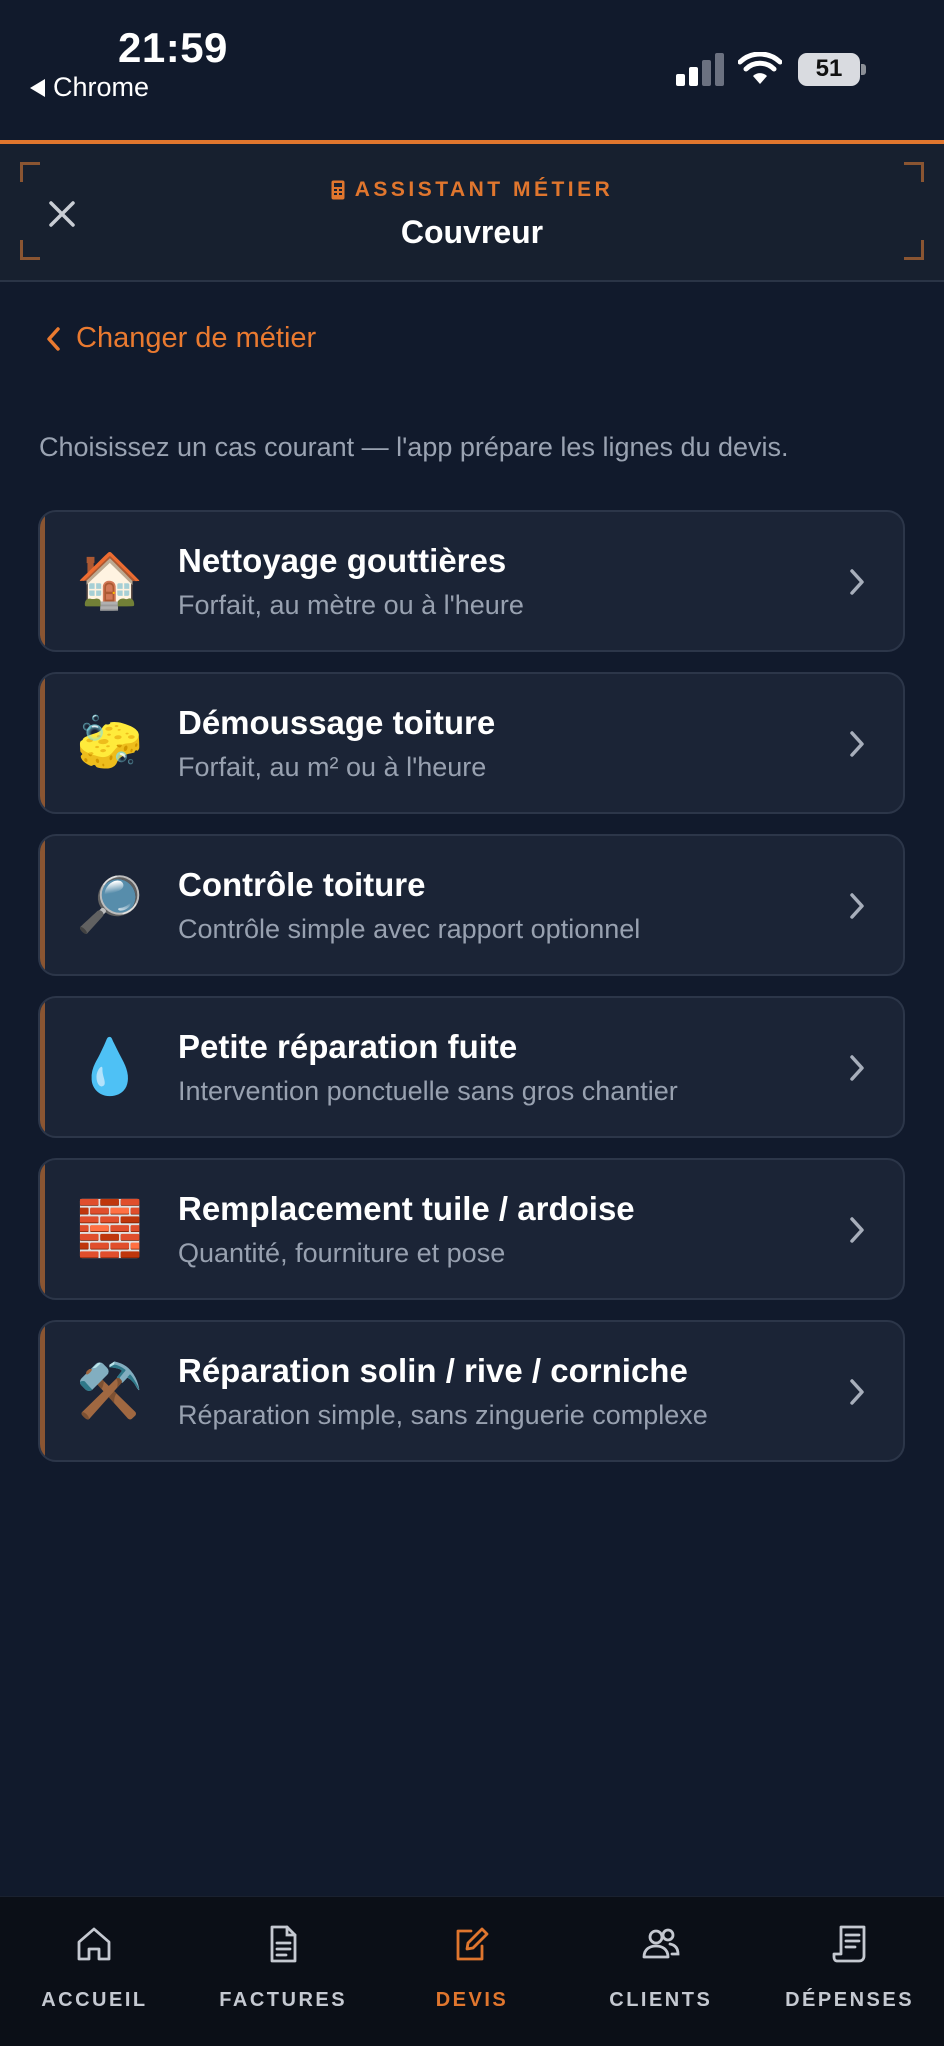 Image resolution: width=944 pixels, height=2046 pixels. What do you see at coordinates (472, 213) in the screenshot?
I see `modal-header: ASSISTANT MÉTIER Couvreur` at bounding box center [472, 213].